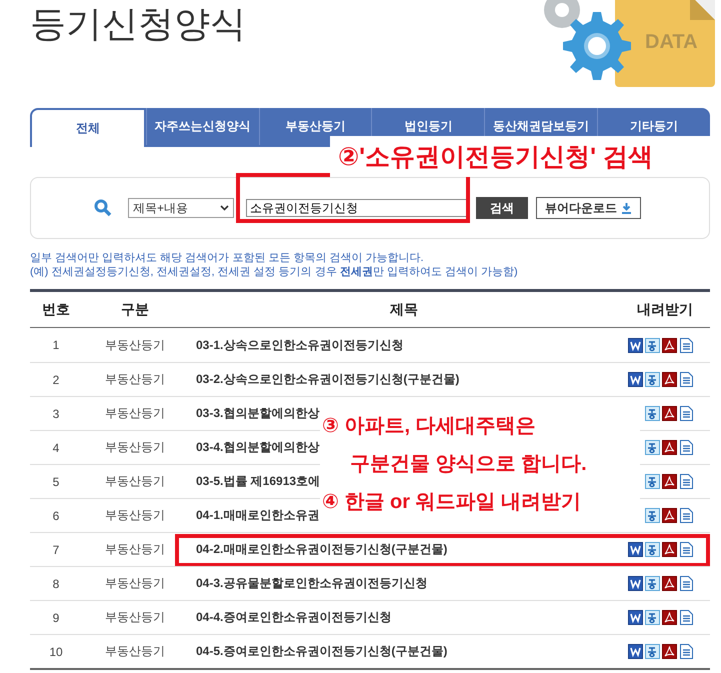 This screenshot has height=673, width=721. What do you see at coordinates (56, 309) in the screenshot?
I see `column-header: 번호` at bounding box center [56, 309].